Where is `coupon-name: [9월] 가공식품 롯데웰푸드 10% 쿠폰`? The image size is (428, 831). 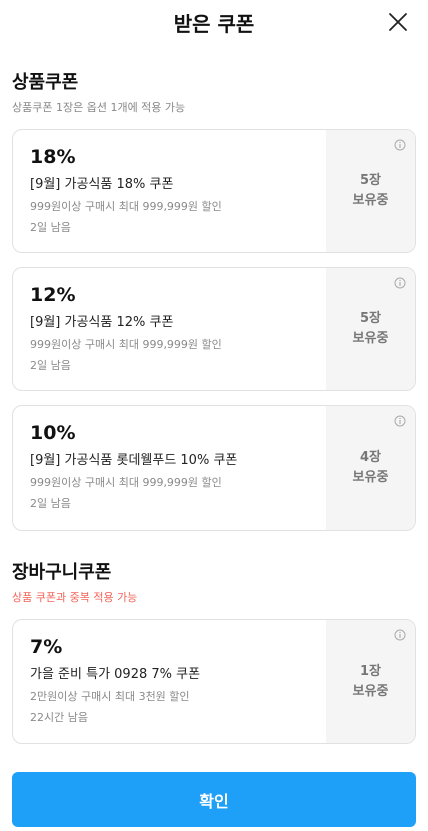 coupon-name: [9월] 가공식품 롯데웰푸드 10% 쿠폰 is located at coordinates (134, 460).